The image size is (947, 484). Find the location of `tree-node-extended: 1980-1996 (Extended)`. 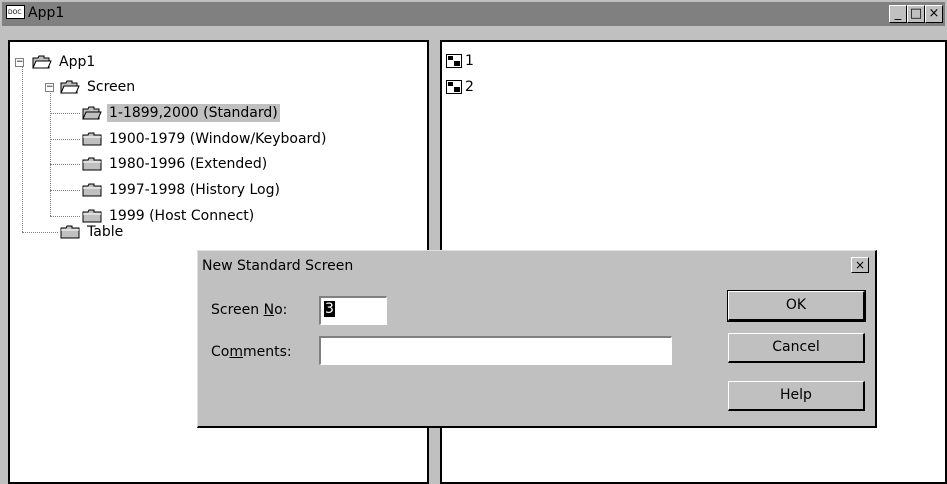

tree-node-extended: 1980-1996 (Extended) is located at coordinates (175, 164).